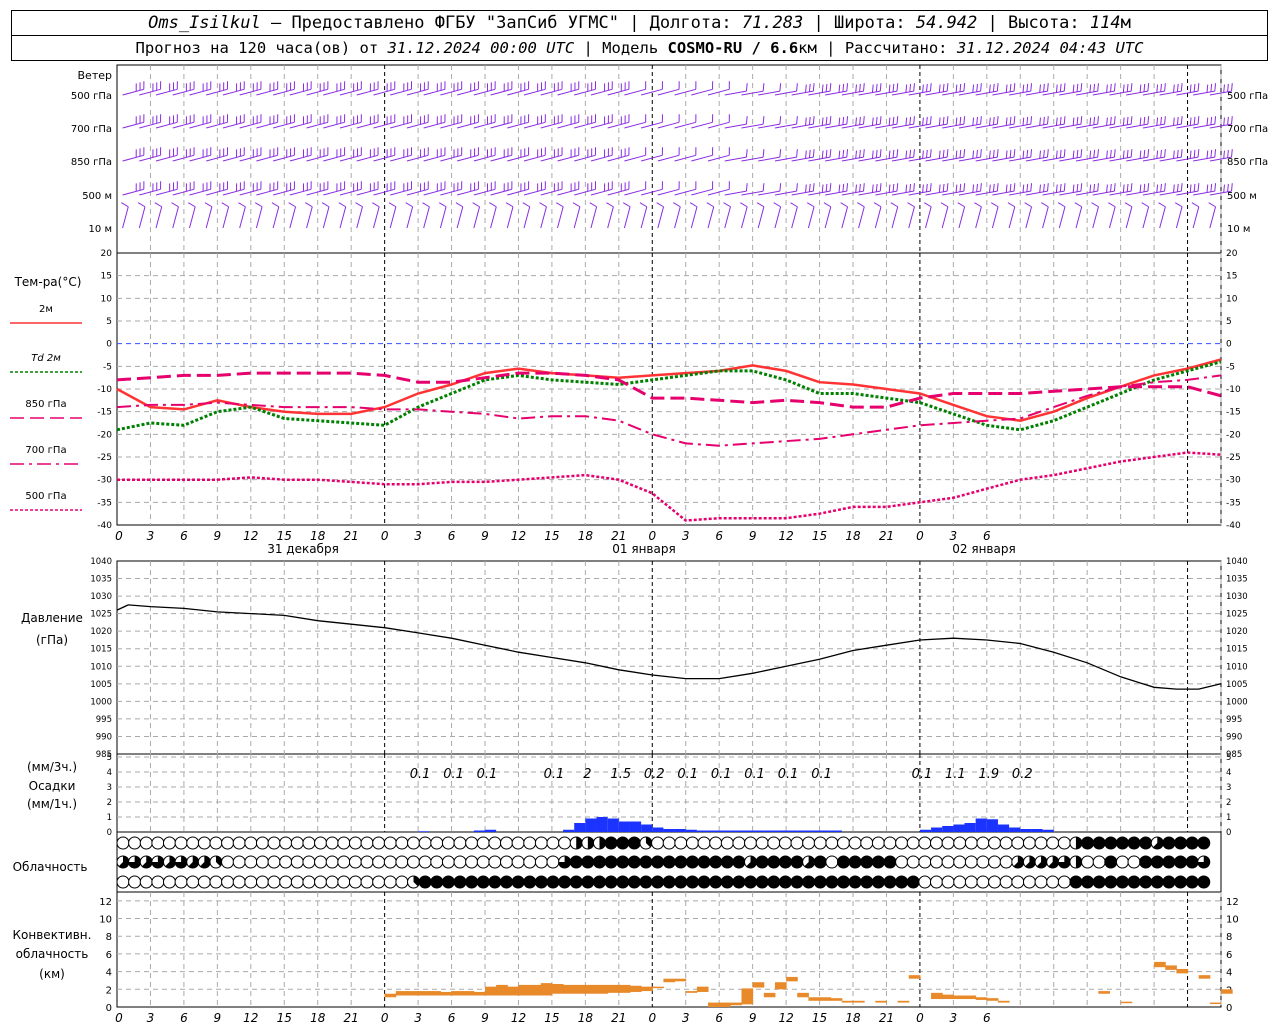 This screenshot has width=1280, height=1024. What do you see at coordinates (853, 1017) in the screenshot?
I see `hour-tick-label-bottom: 18` at bounding box center [853, 1017].